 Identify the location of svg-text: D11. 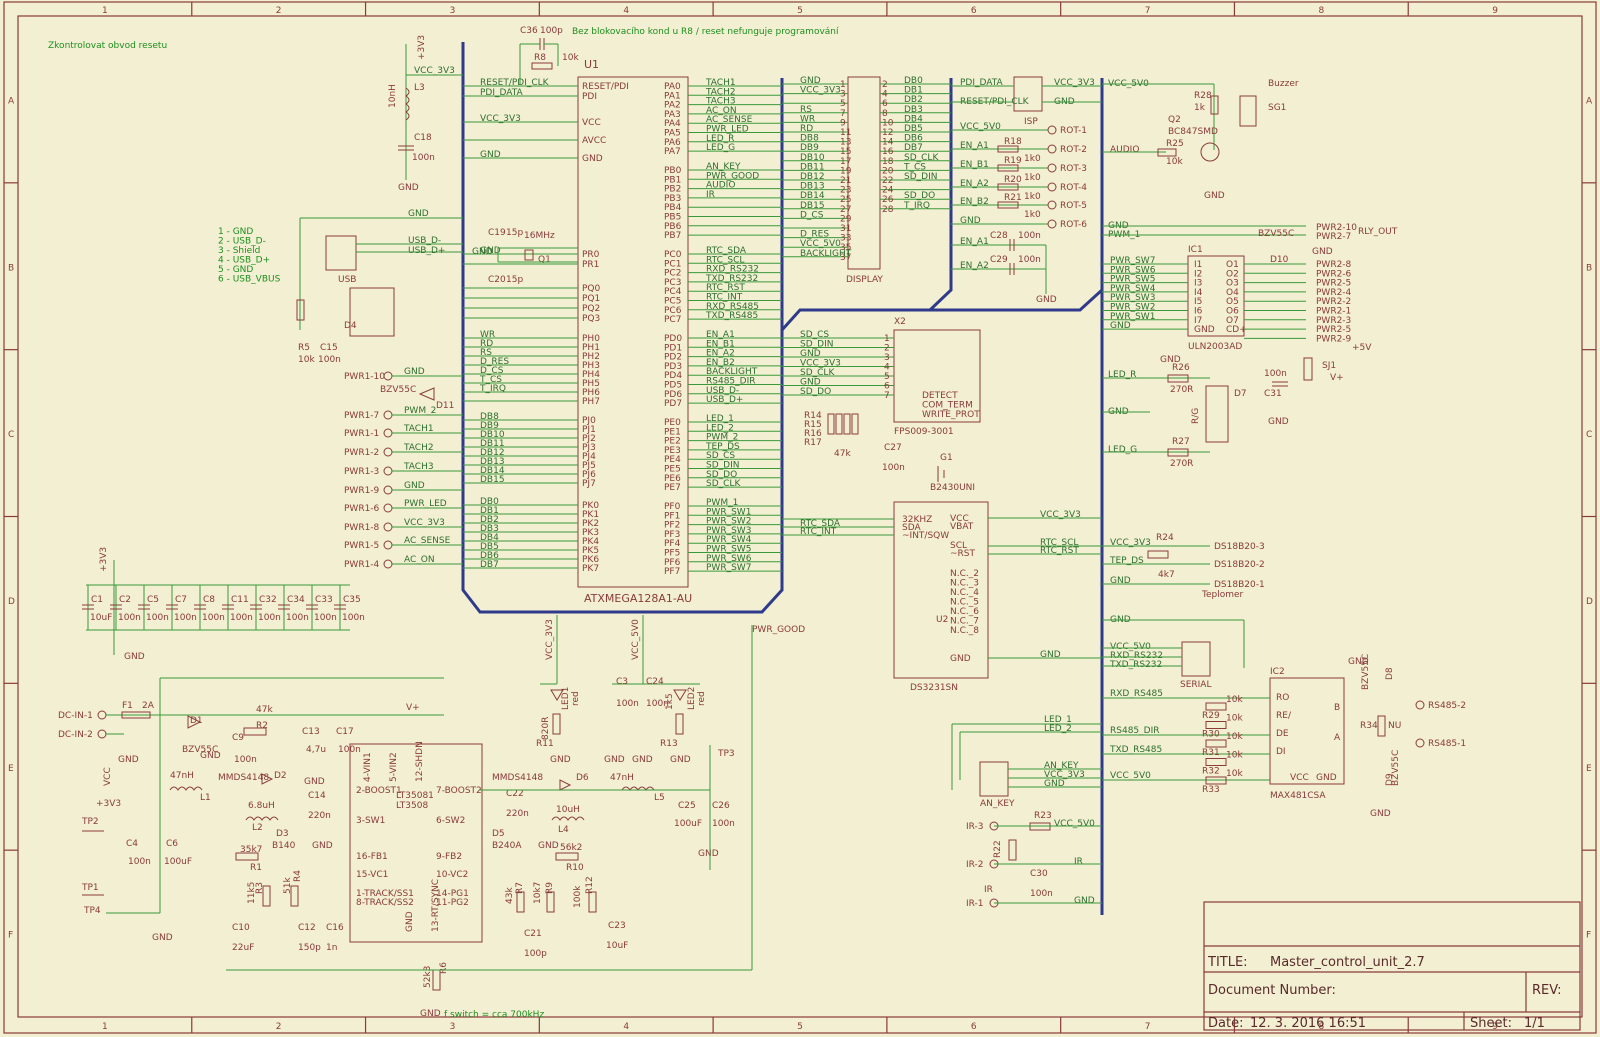
(445, 406).